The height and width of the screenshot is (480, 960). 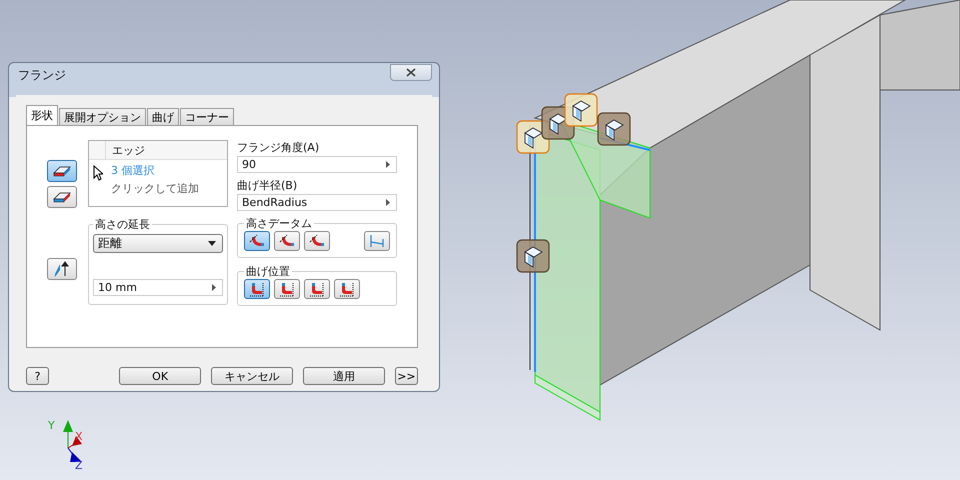 What do you see at coordinates (42, 115) in the screenshot?
I see `tab: 形状` at bounding box center [42, 115].